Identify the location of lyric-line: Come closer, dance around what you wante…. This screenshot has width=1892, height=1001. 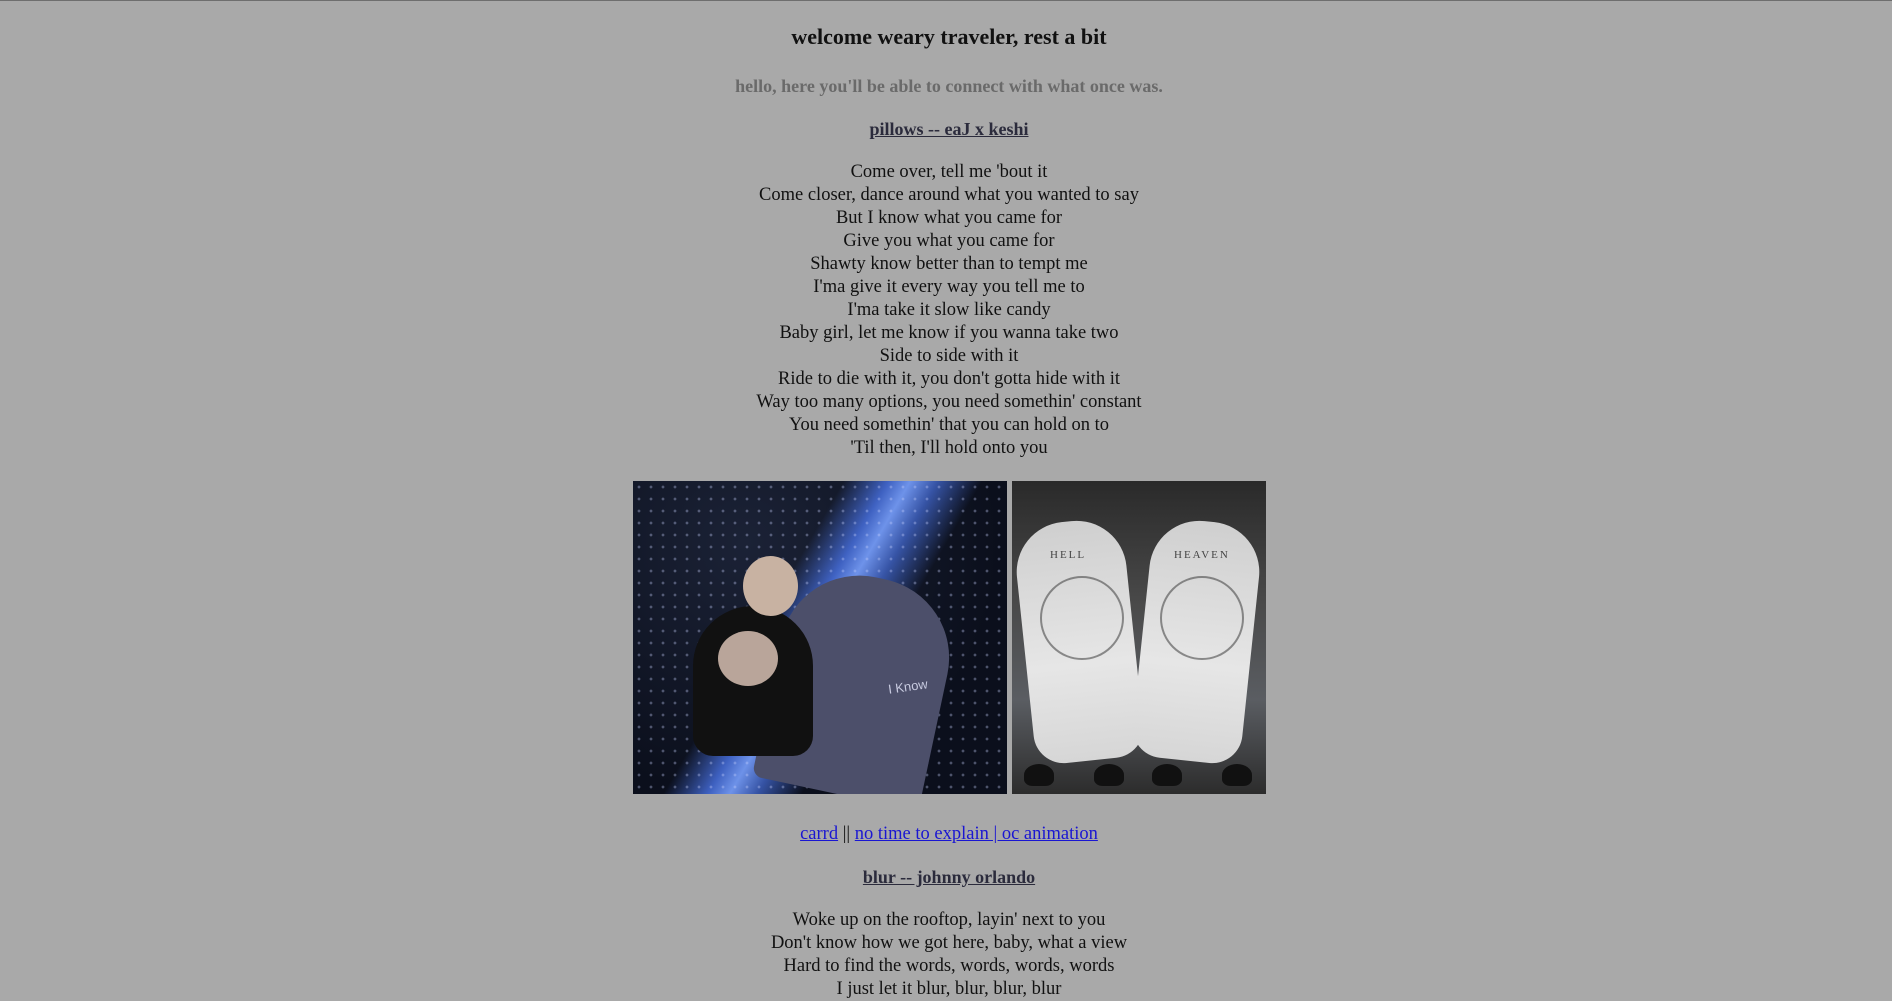
(949, 195).